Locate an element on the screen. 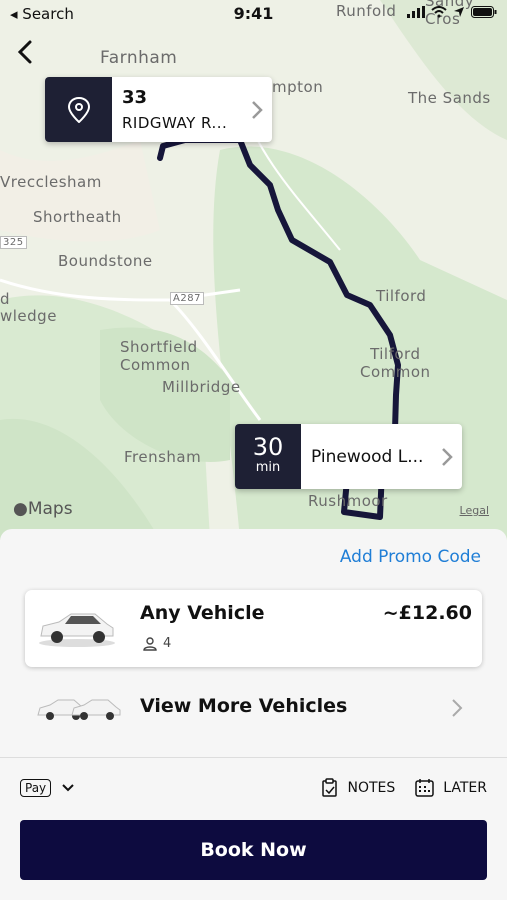  view-more-vehicles-row: View More Vehicles is located at coordinates (253, 707).